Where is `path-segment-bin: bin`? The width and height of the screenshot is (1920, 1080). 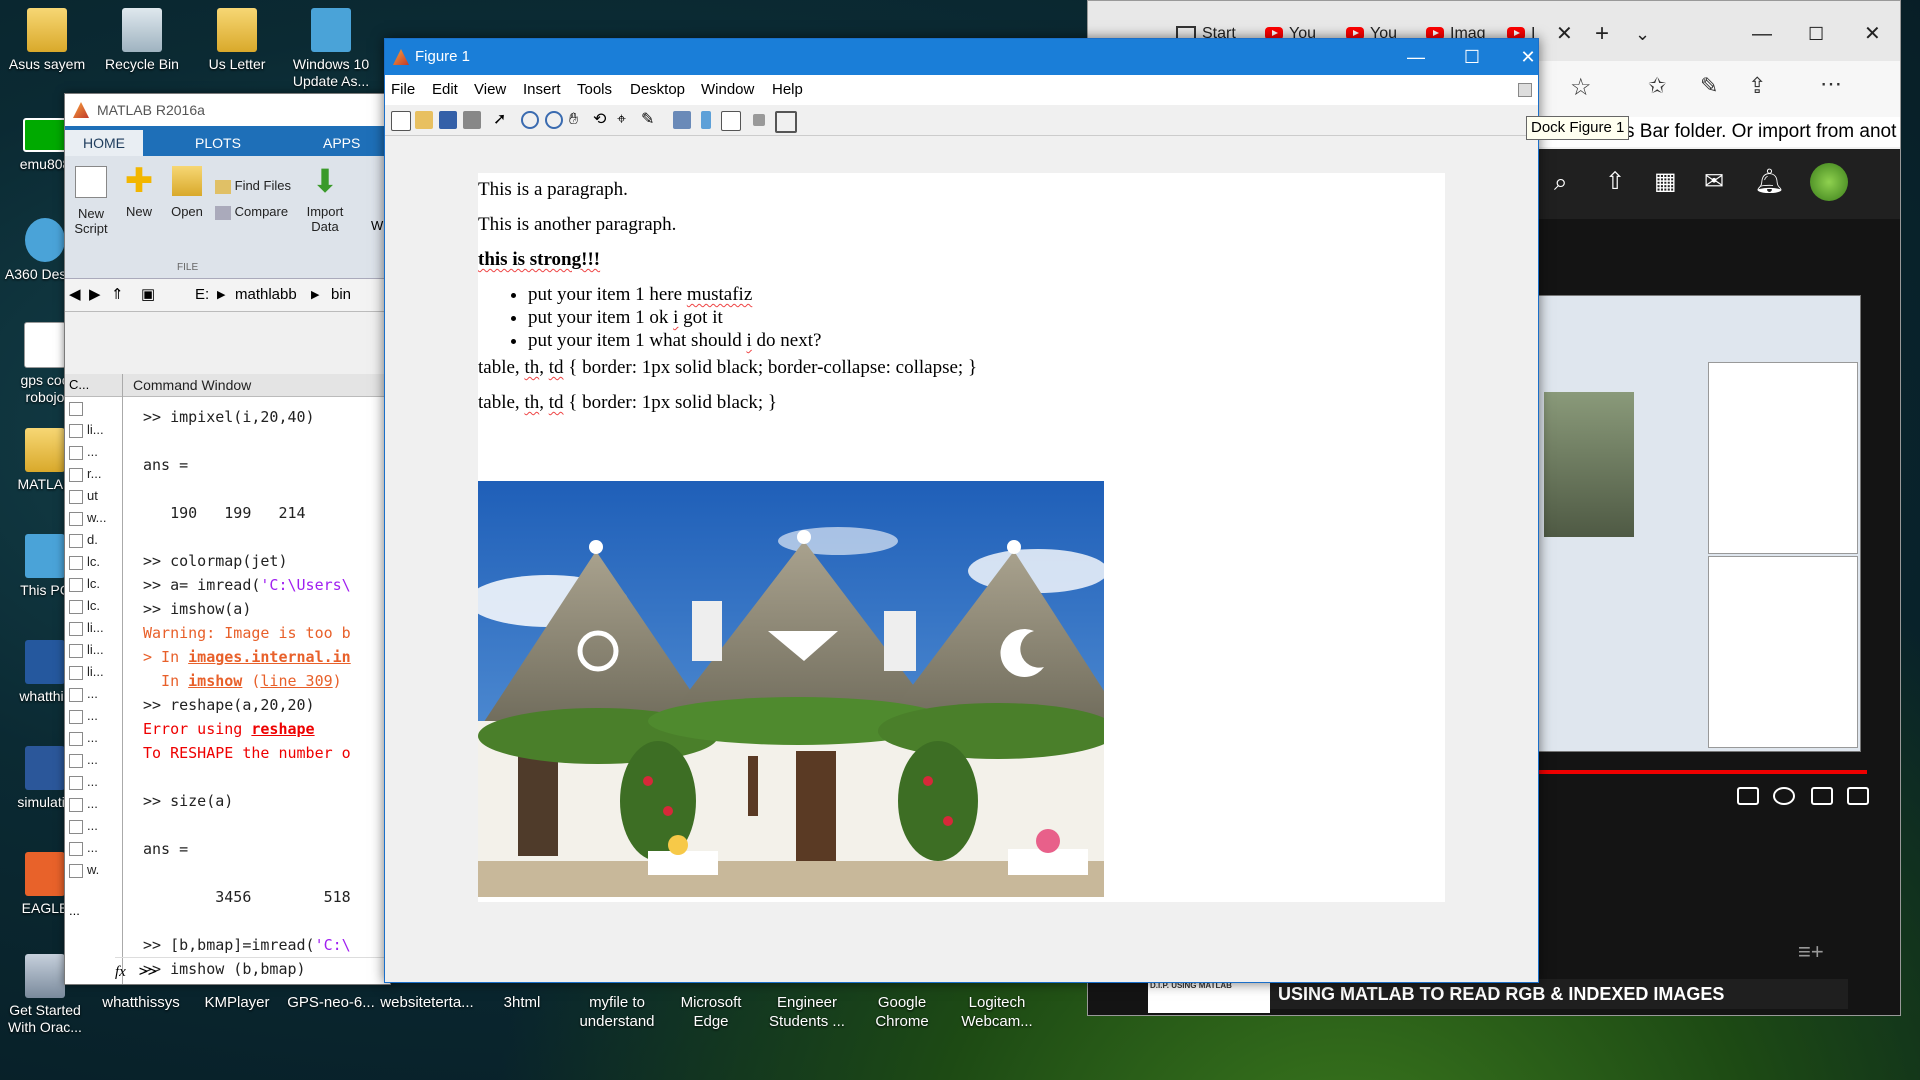
path-segment-bin: bin is located at coordinates (341, 295).